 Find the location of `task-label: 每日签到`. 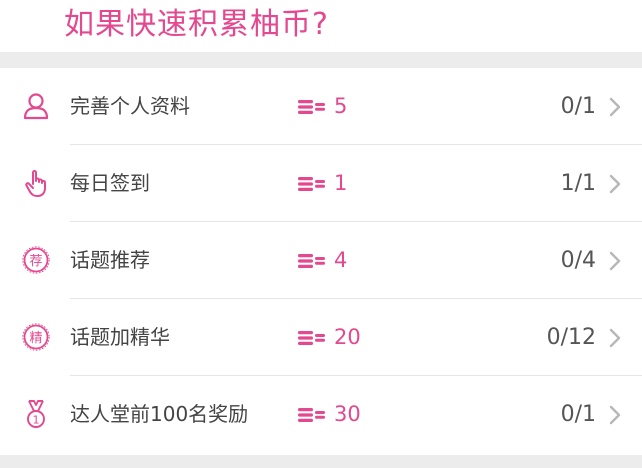

task-label: 每日签到 is located at coordinates (110, 183).